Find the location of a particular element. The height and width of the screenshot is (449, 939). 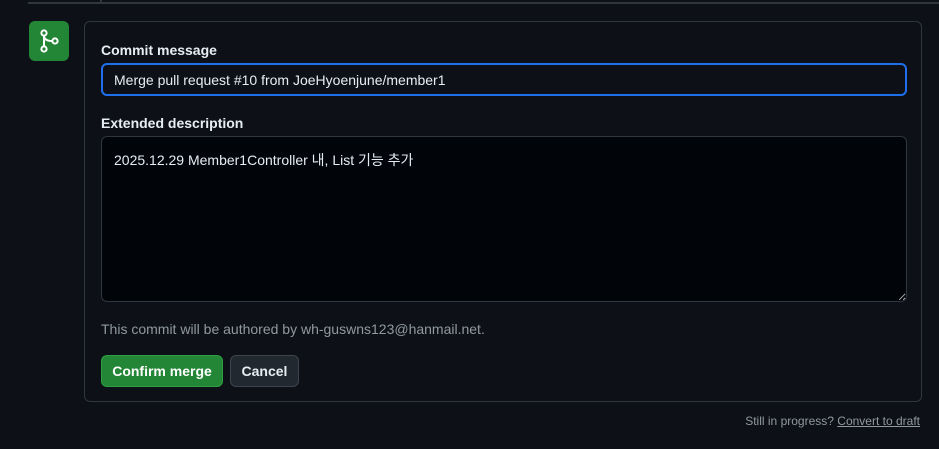

git-merge-icon is located at coordinates (49, 41).